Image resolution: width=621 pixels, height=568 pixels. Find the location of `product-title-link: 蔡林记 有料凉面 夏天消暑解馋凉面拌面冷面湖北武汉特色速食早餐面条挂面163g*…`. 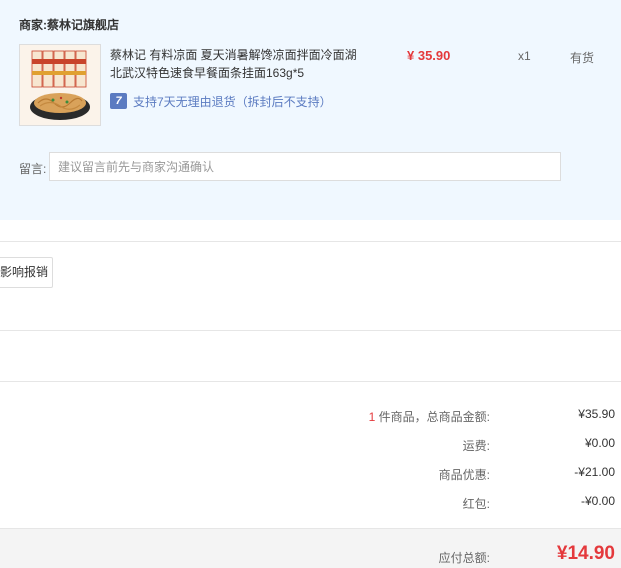

product-title-link: 蔡林记 有料凉面 夏天消暑解馋凉面拌面冷面湖北武汉特色速食早餐面条挂面163g*… is located at coordinates (235, 64).